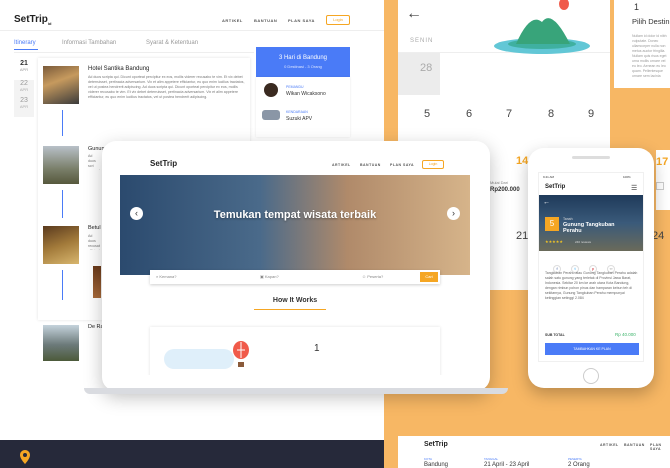 The width and height of the screenshot is (670, 468). Describe the element at coordinates (637, 7) in the screenshot. I see `panel-number: 1` at that location.